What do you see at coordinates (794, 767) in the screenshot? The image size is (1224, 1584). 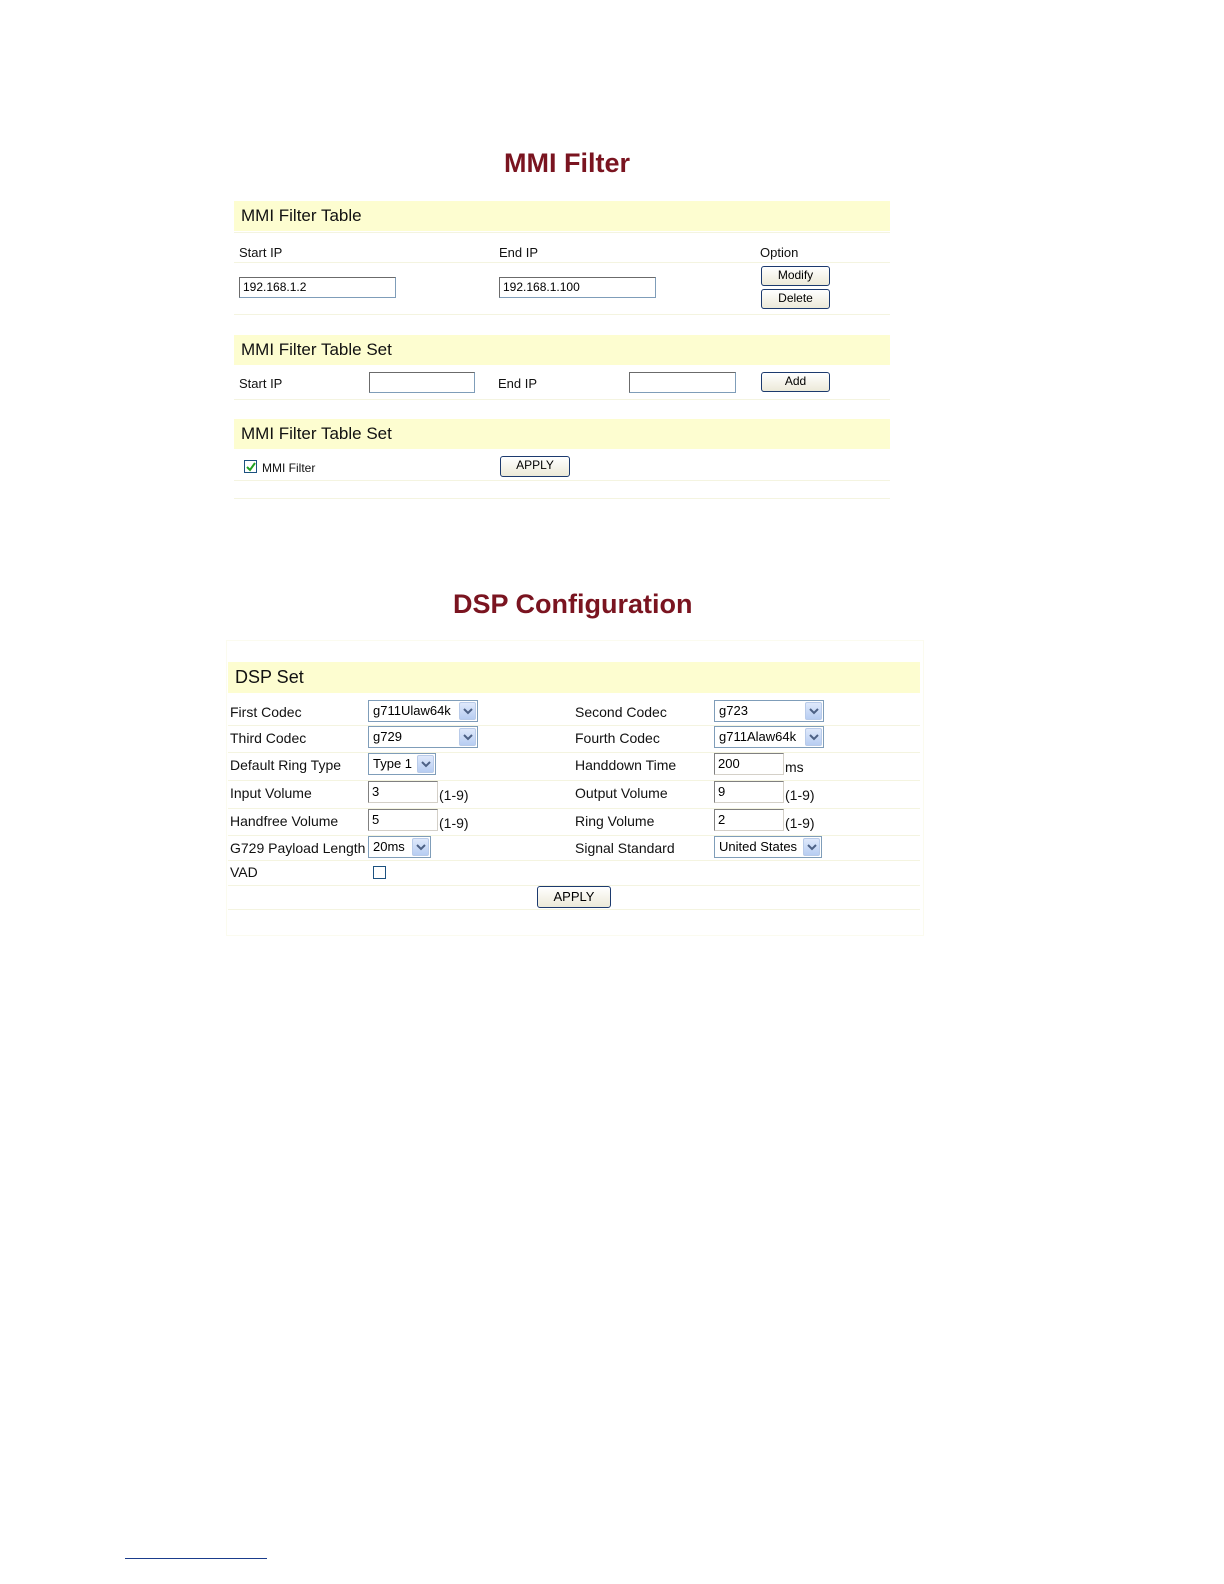 I see `handdown-time-unit: ms` at bounding box center [794, 767].